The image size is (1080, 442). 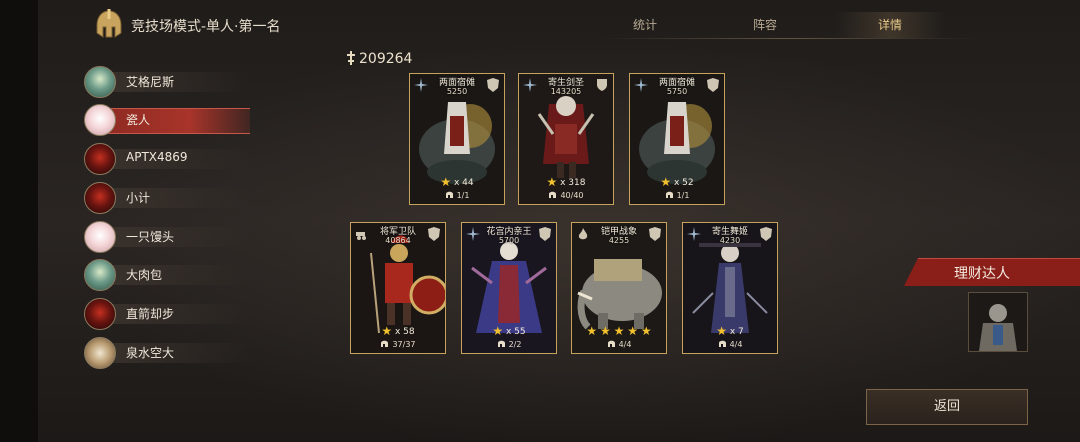 What do you see at coordinates (982, 274) in the screenshot?
I see `player-title-label: 理财达人` at bounding box center [982, 274].